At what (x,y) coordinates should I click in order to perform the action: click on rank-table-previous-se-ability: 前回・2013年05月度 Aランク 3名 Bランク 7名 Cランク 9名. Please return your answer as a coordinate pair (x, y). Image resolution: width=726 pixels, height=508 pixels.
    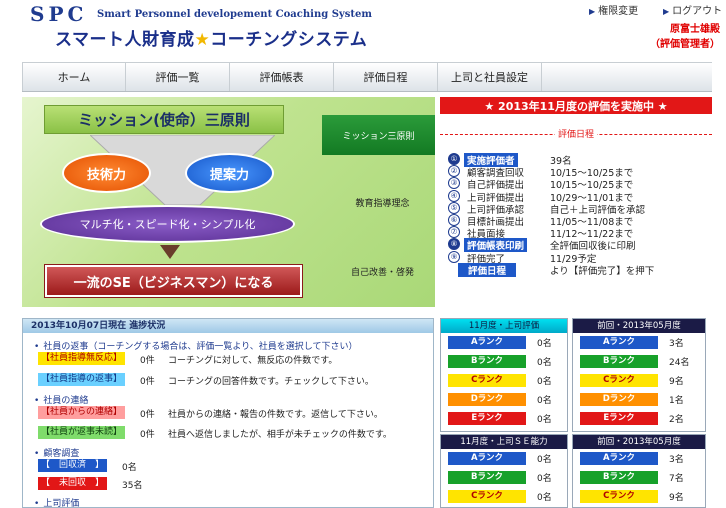
    Looking at the image, I should click on (639, 471).